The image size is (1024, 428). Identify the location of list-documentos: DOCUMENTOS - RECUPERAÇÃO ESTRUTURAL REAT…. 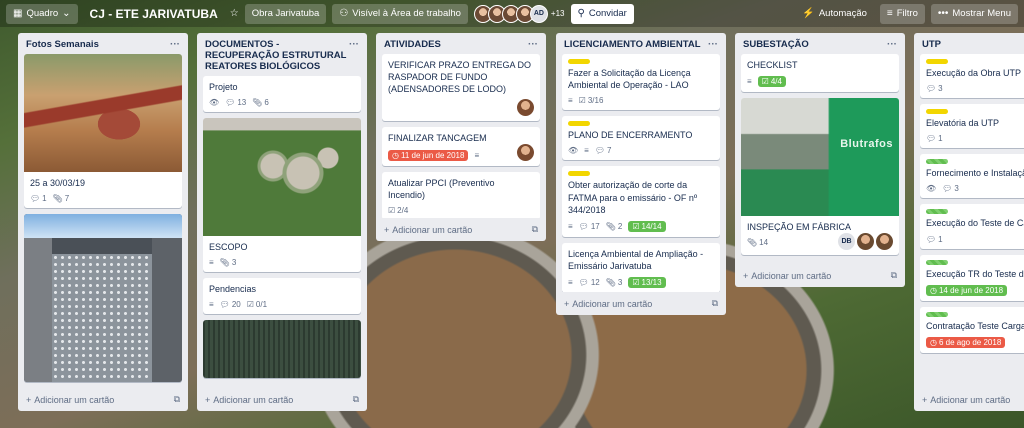
(282, 222).